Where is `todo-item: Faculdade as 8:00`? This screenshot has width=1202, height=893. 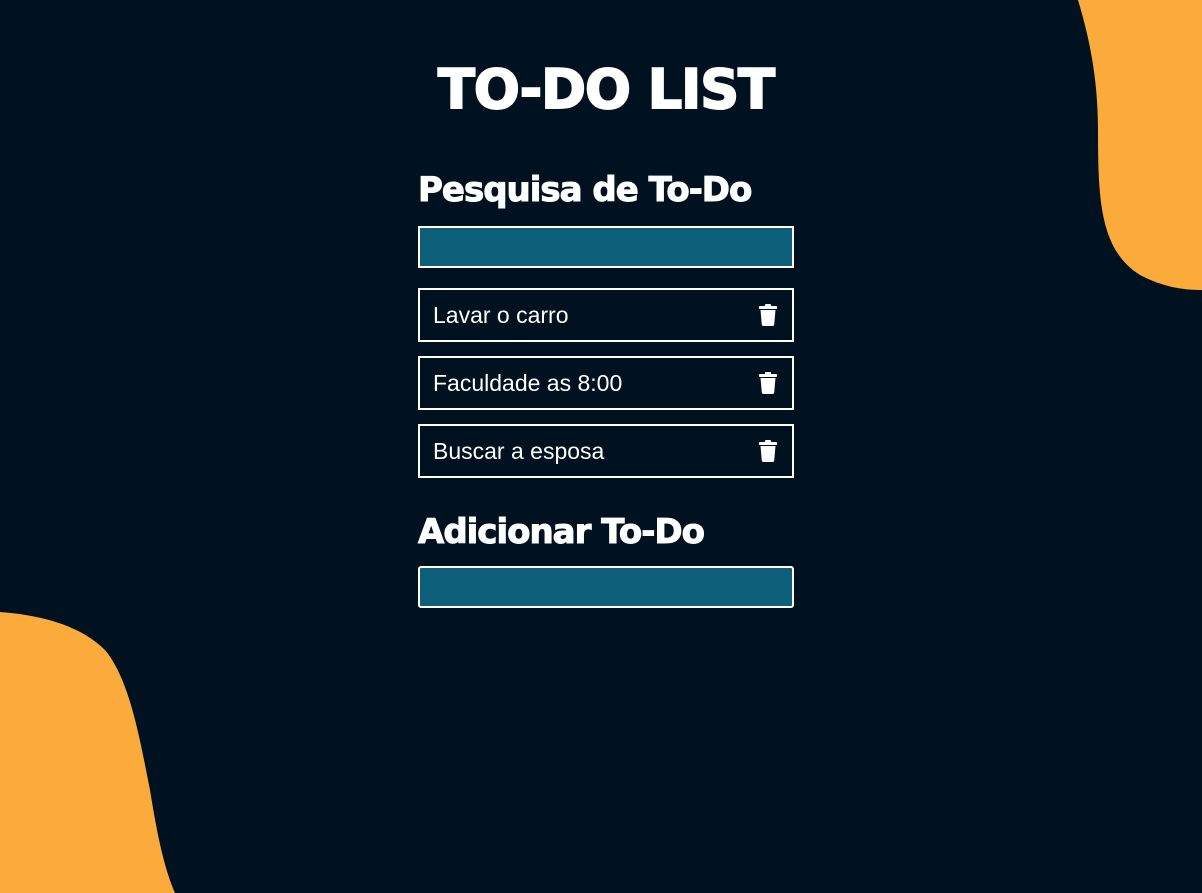 todo-item: Faculdade as 8:00 is located at coordinates (606, 383).